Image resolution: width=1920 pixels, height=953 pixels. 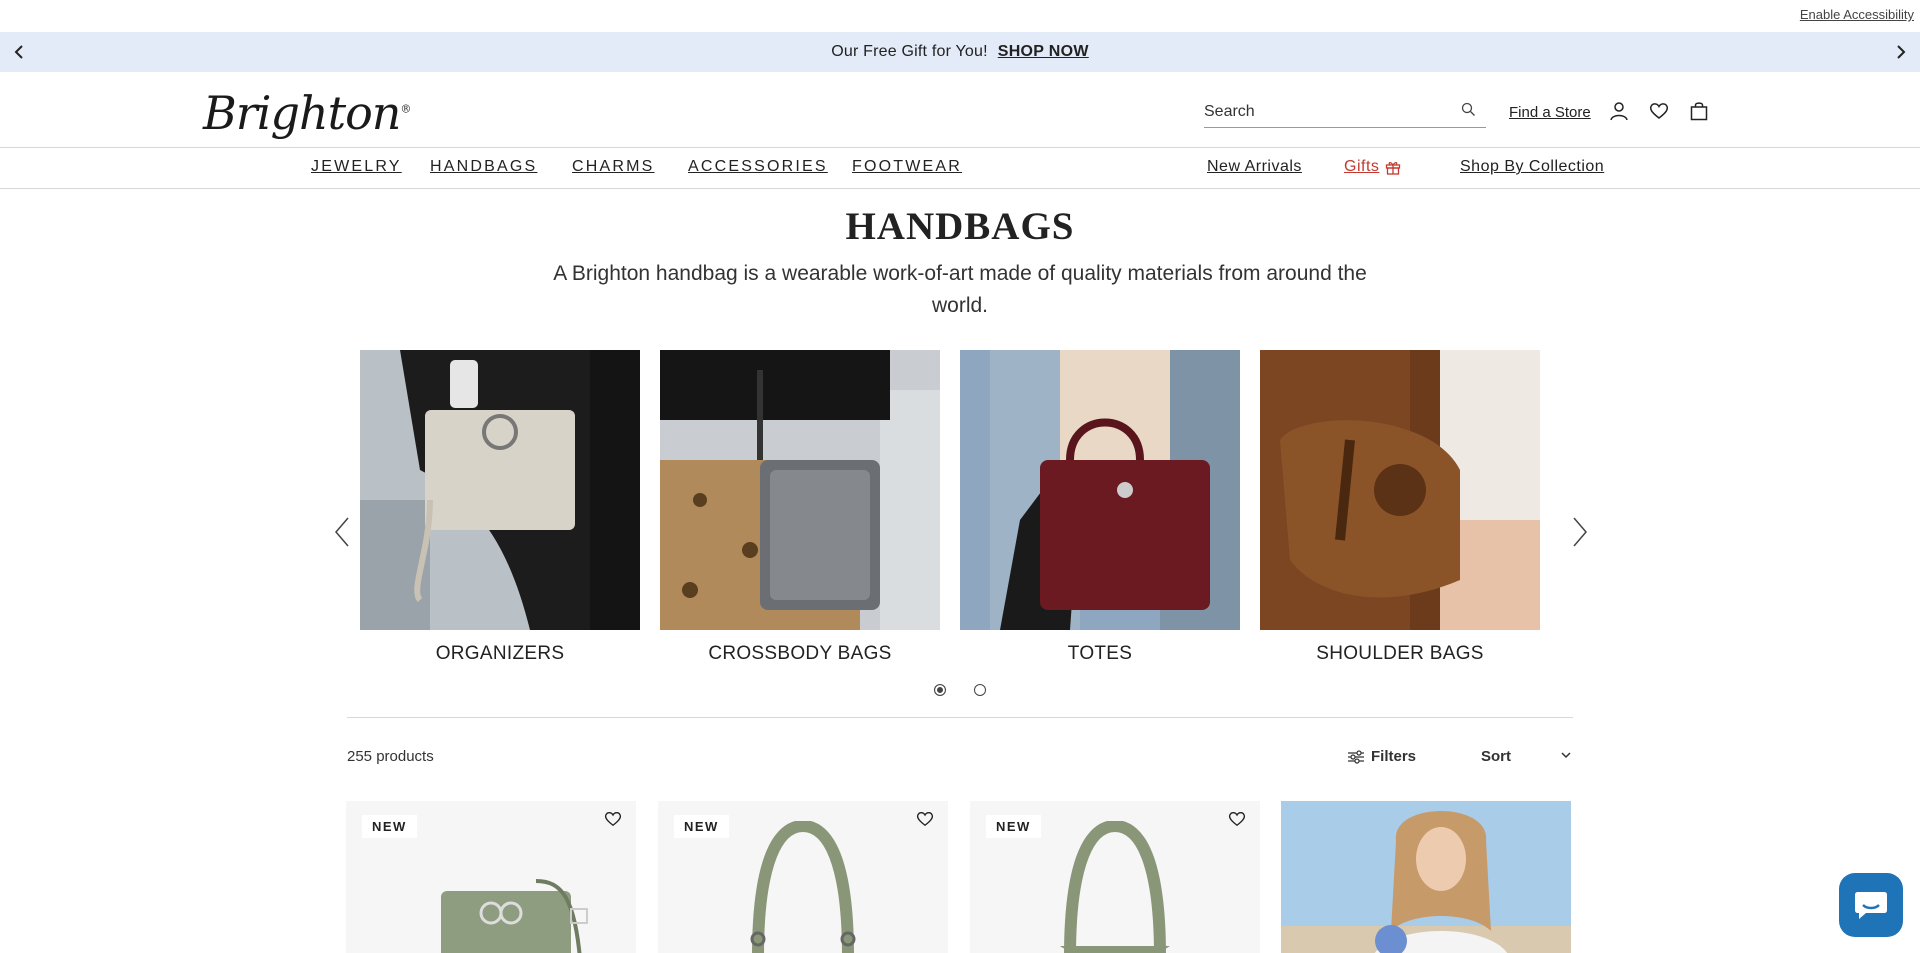 I want to click on nav-shop-by-collection: Shop By Collection, so click(x=1532, y=167).